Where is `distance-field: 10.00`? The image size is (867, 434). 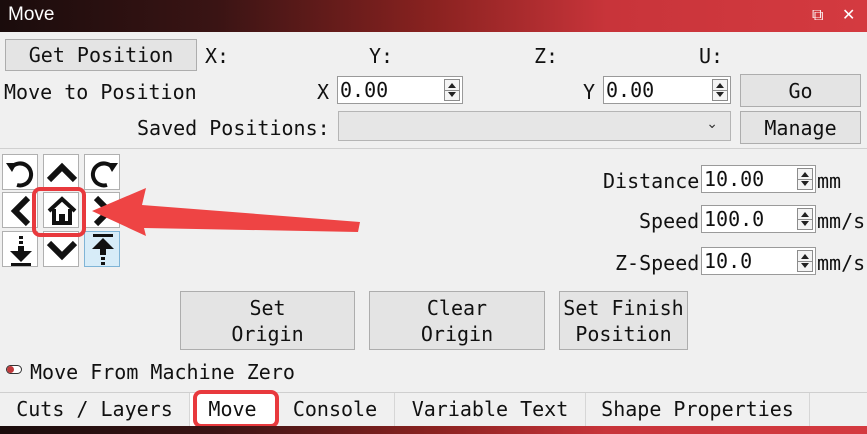
distance-field: 10.00 is located at coordinates (758, 179).